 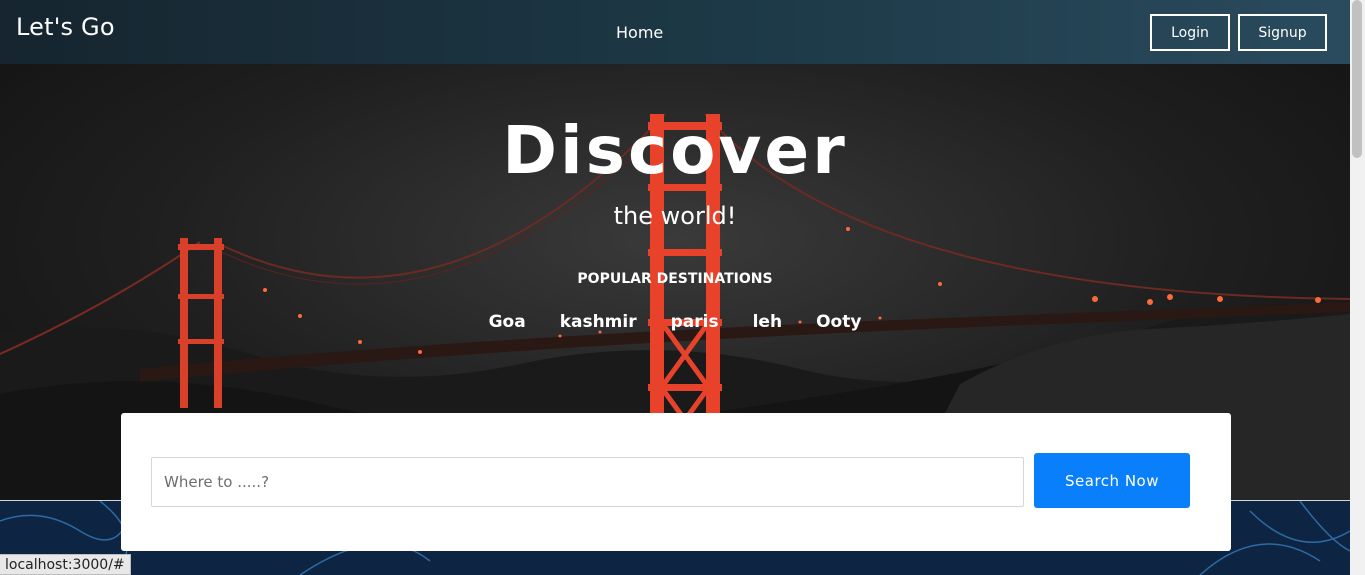 I want to click on destination-link-ooty: Ooty, so click(x=838, y=322).